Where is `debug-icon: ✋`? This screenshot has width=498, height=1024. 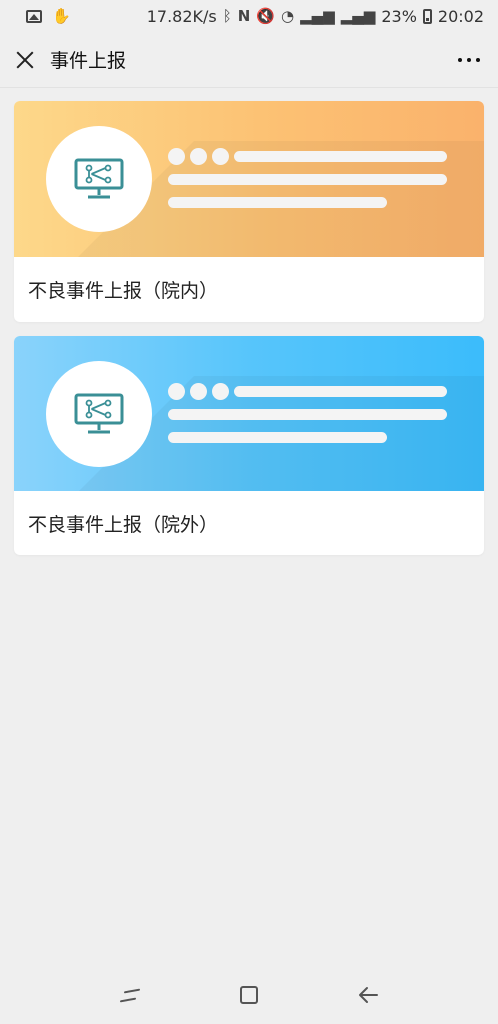
debug-icon: ✋ is located at coordinates (61, 16).